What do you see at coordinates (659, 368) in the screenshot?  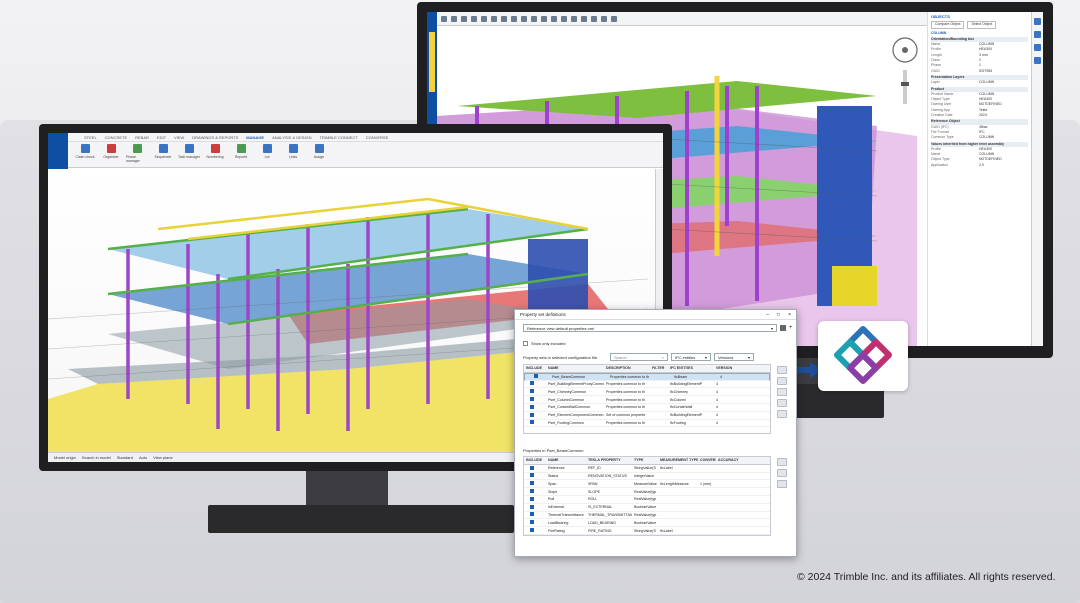 I see `column-header: FILTER` at bounding box center [659, 368].